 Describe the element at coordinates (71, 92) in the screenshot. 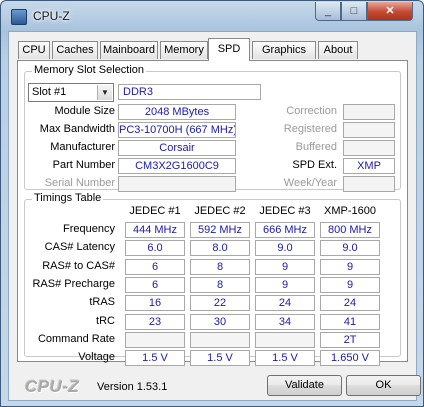

I see `slot-select: Slot #1 ▼` at that location.